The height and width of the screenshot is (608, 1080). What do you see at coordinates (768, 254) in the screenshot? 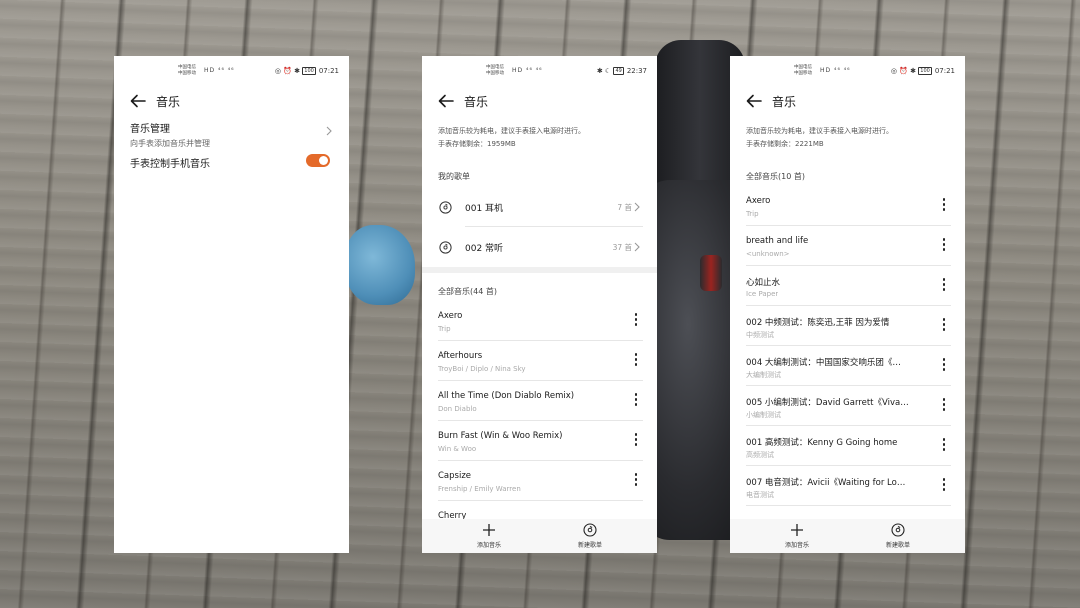
I see `song-artist: <unknown>` at bounding box center [768, 254].